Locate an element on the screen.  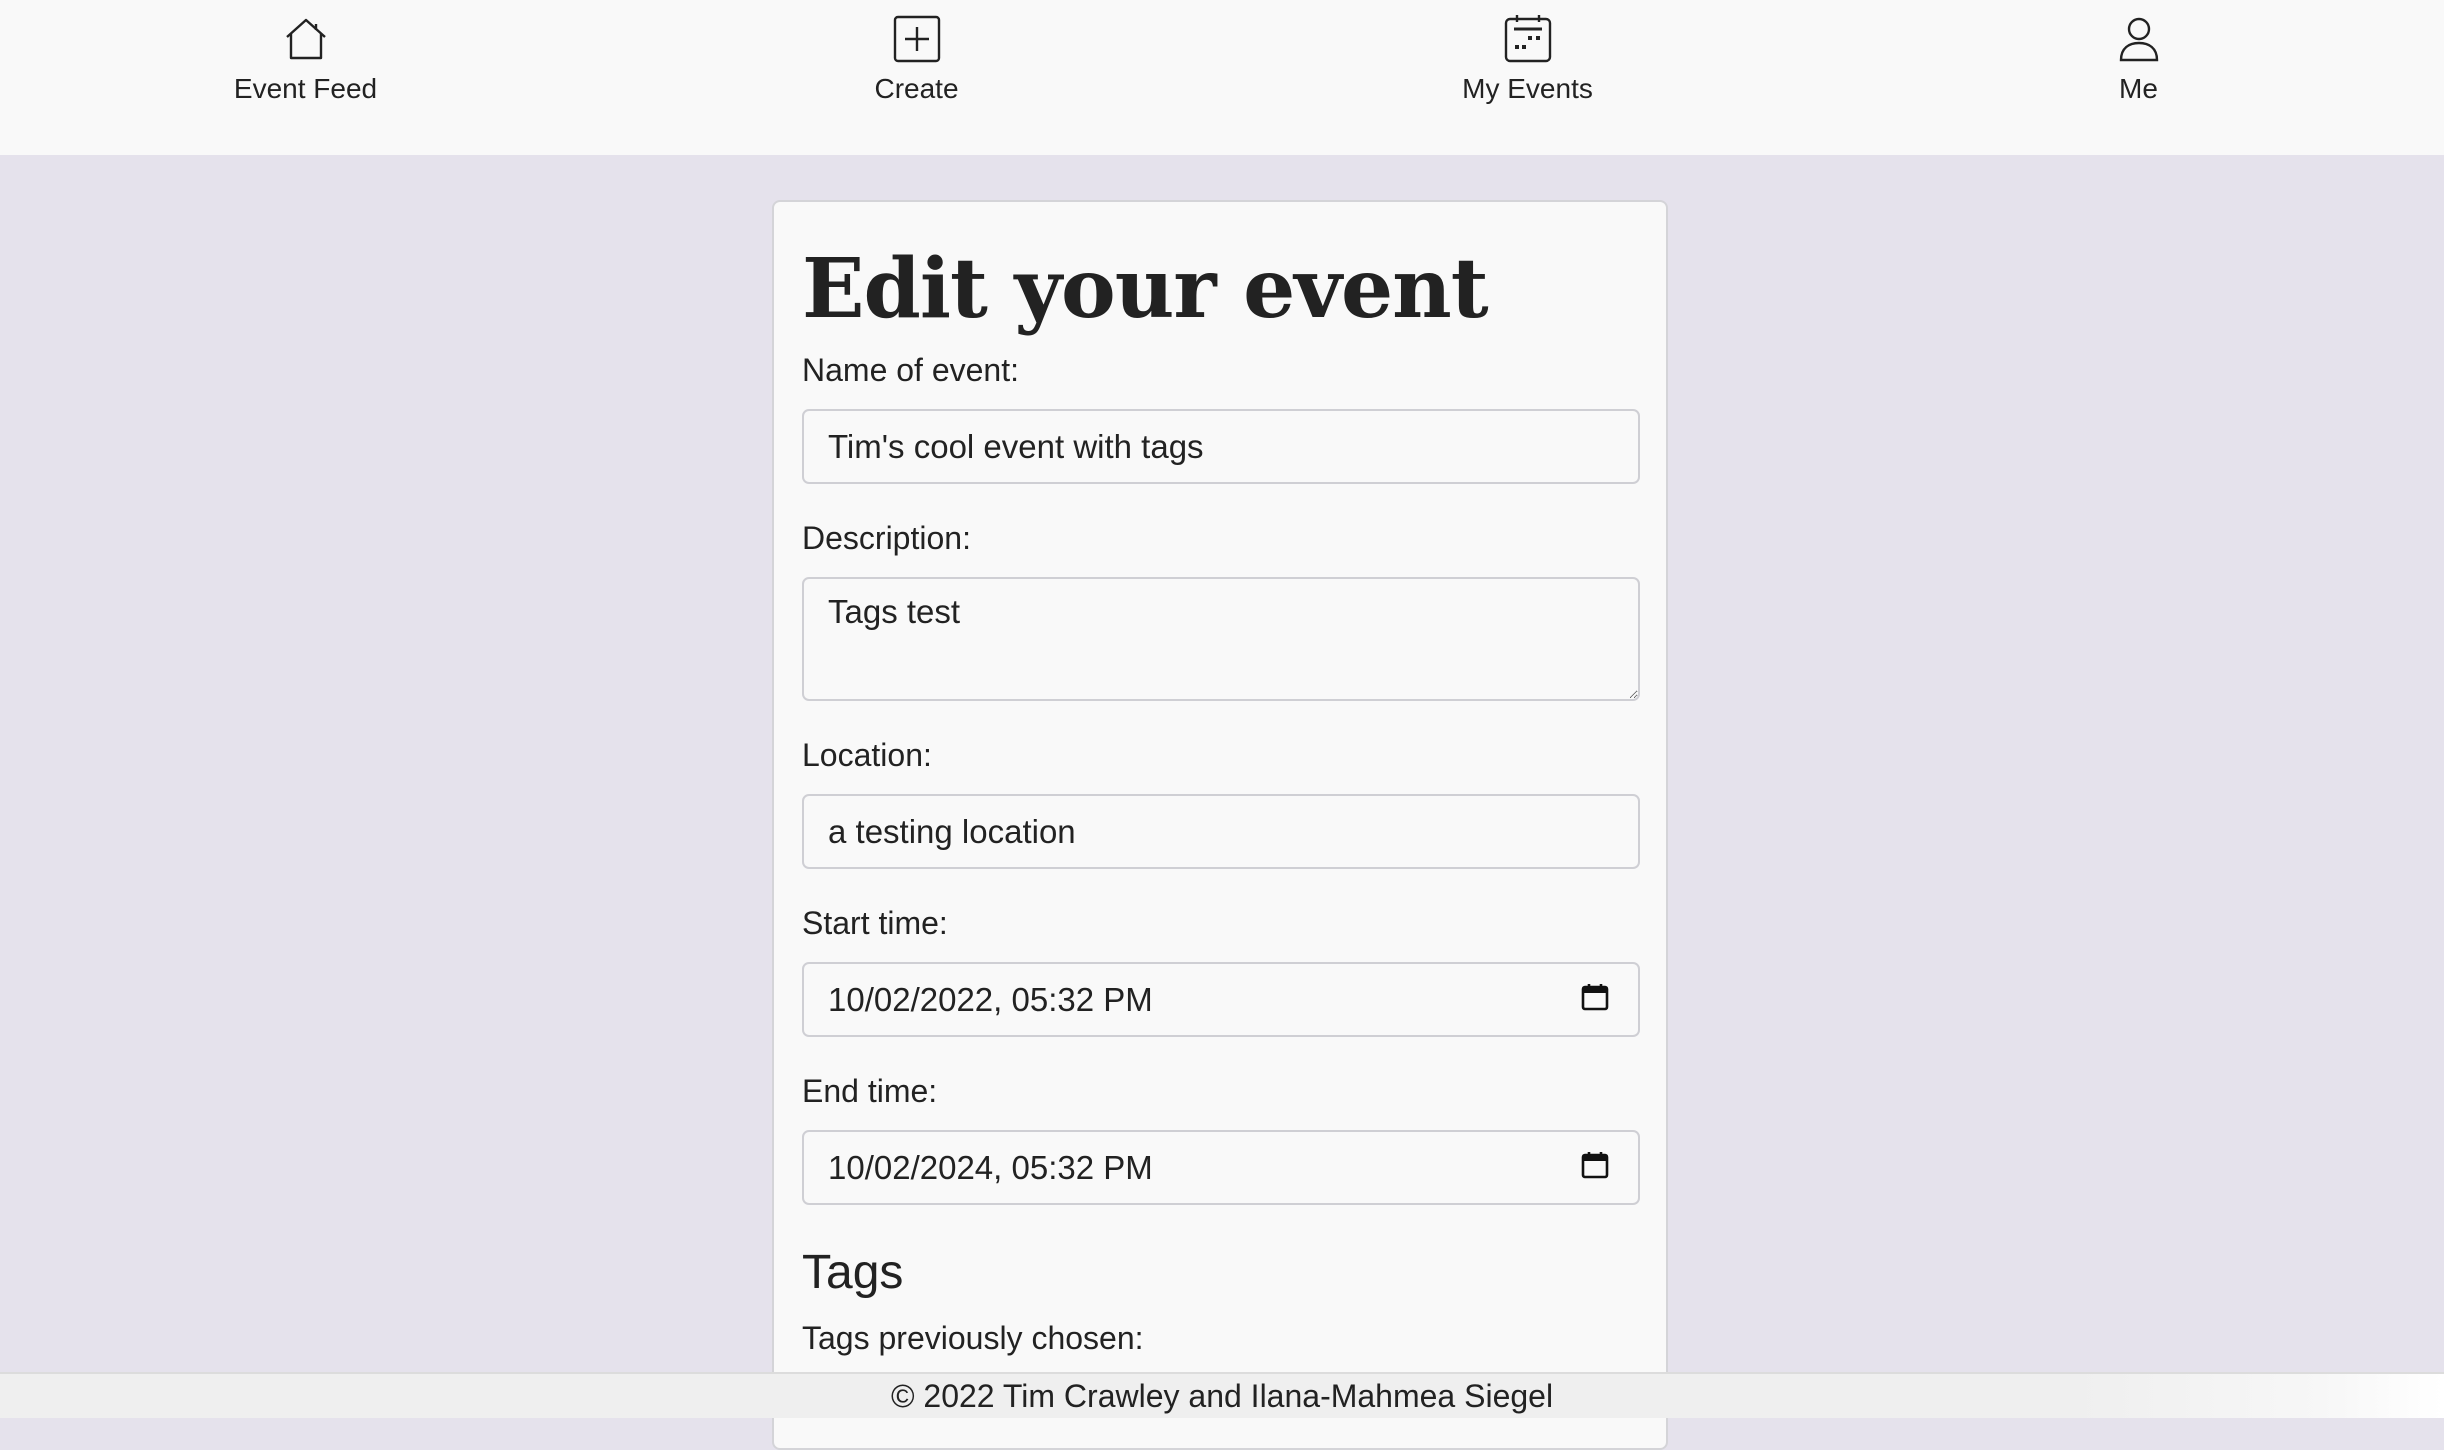
plus-square-icon is located at coordinates (917, 39).